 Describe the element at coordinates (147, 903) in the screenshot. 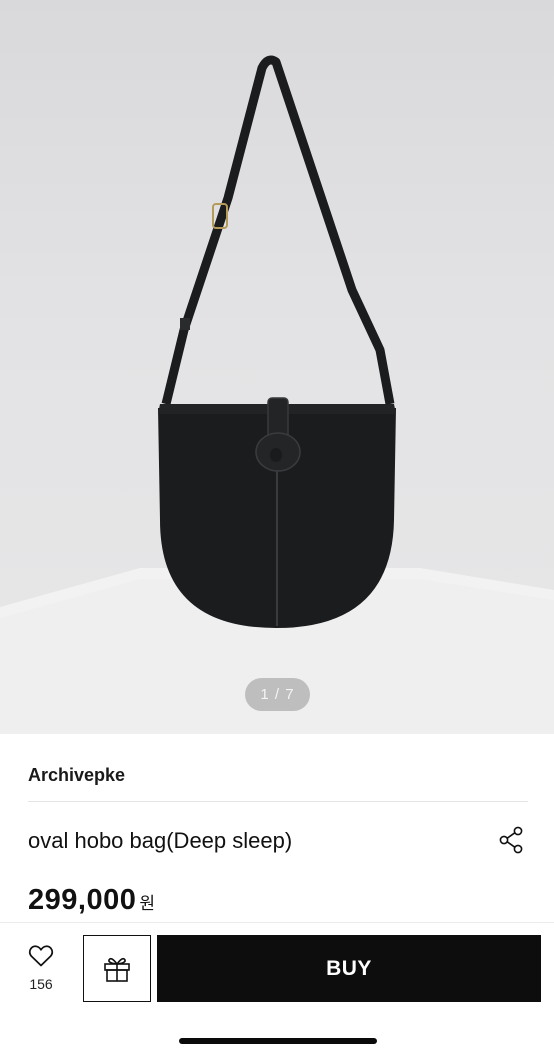

I see `price-currency: 원` at that location.